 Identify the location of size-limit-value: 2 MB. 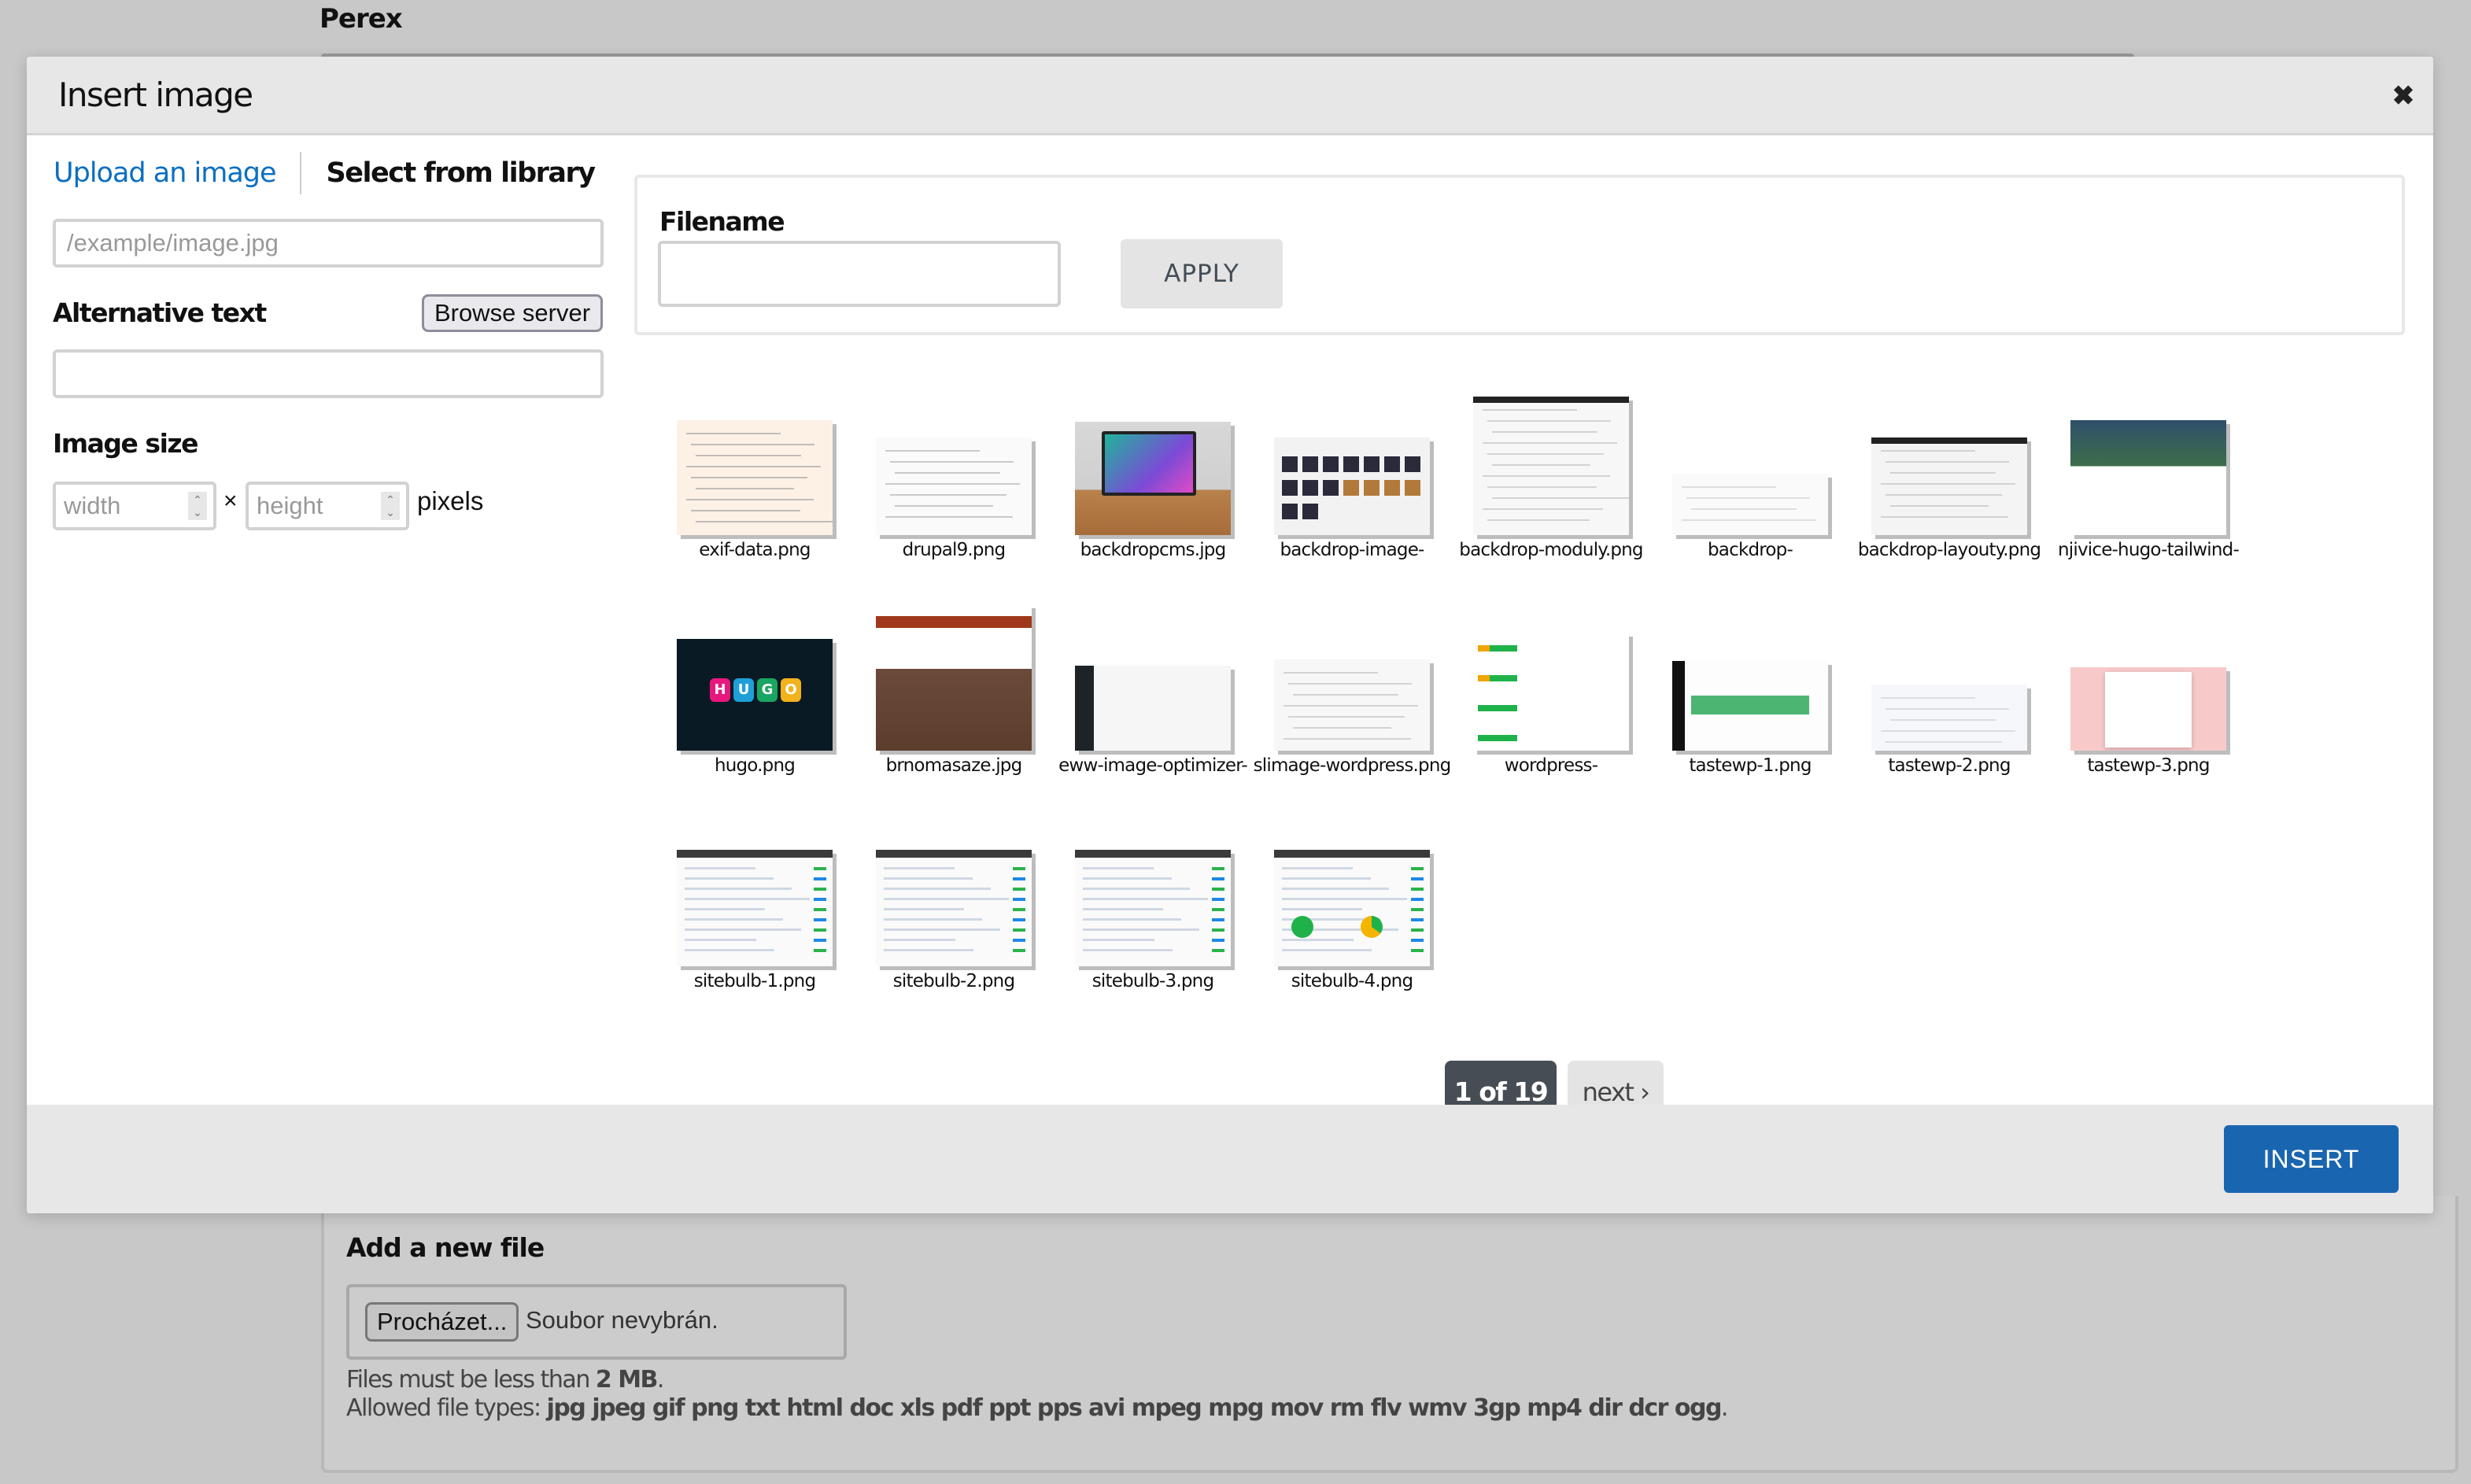
(627, 1380).